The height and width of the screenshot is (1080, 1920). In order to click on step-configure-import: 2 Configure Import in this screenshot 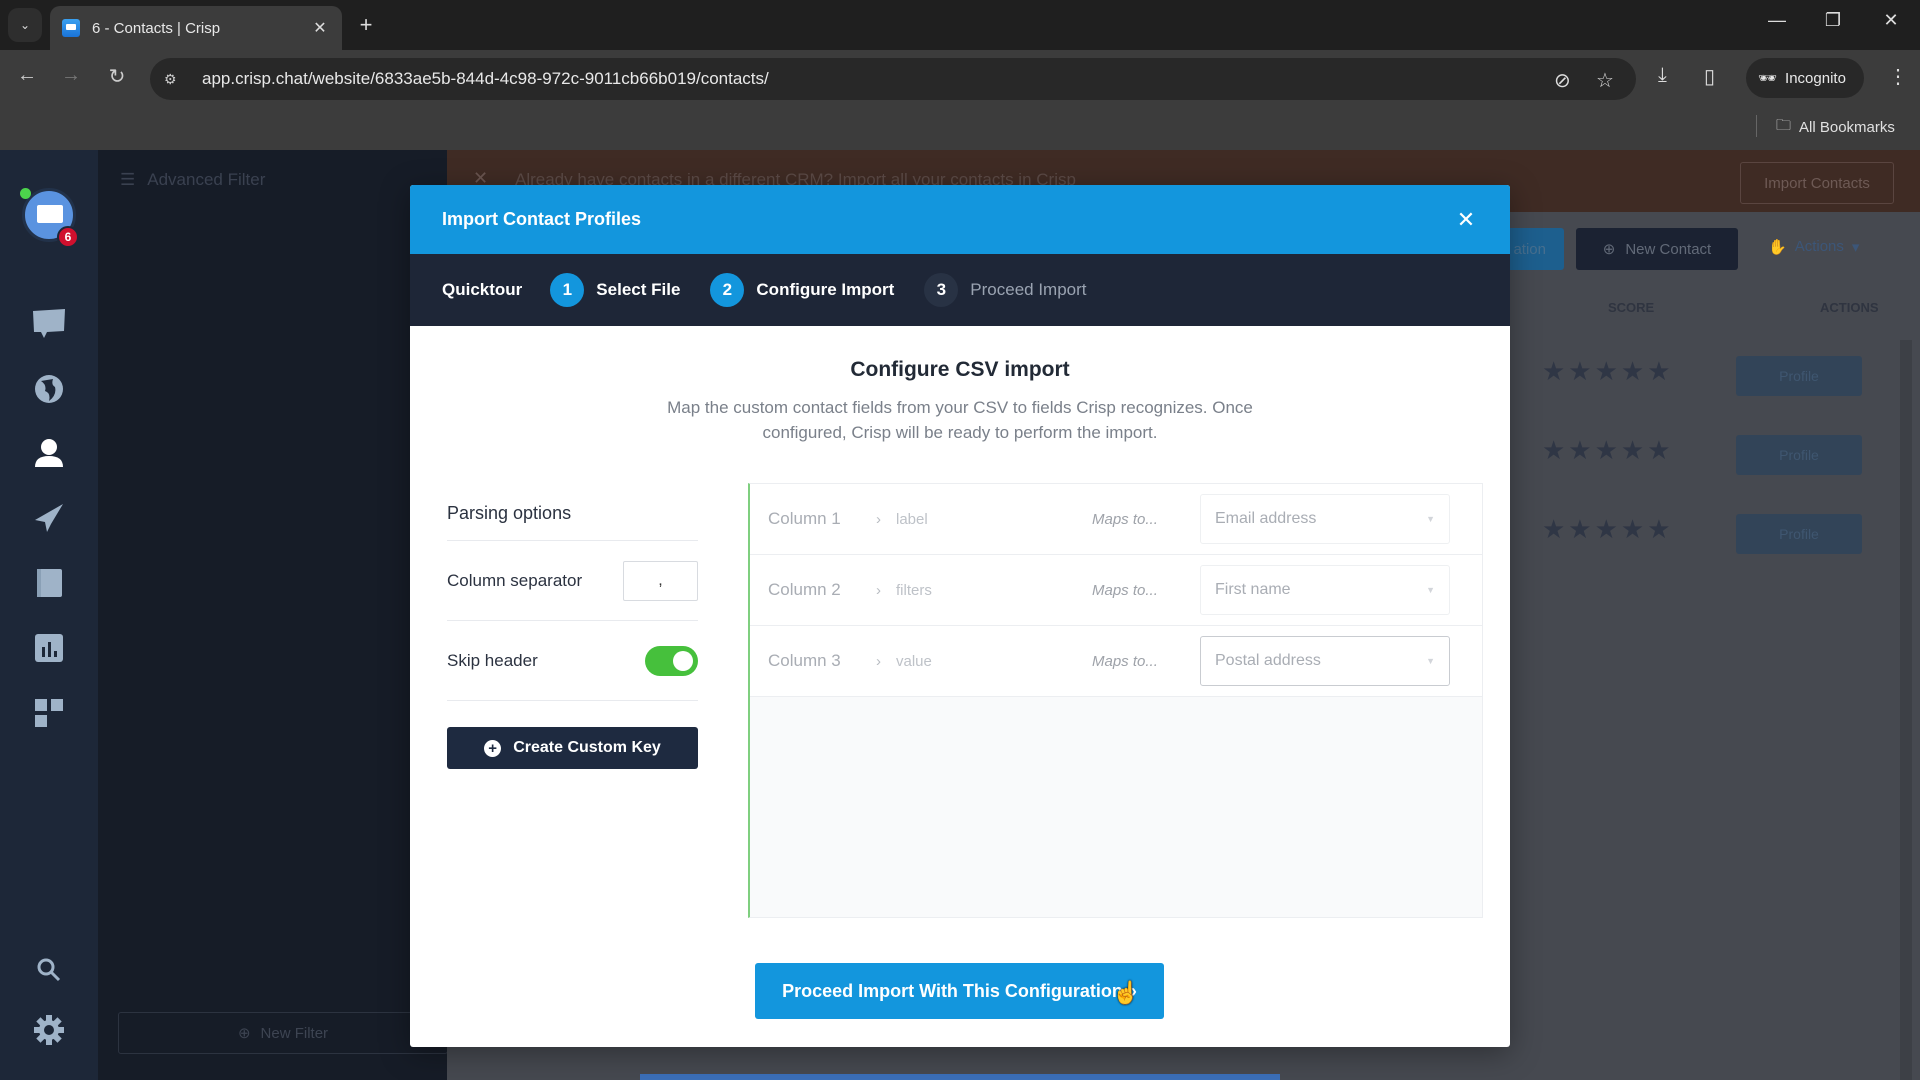, I will do `click(802, 290)`.